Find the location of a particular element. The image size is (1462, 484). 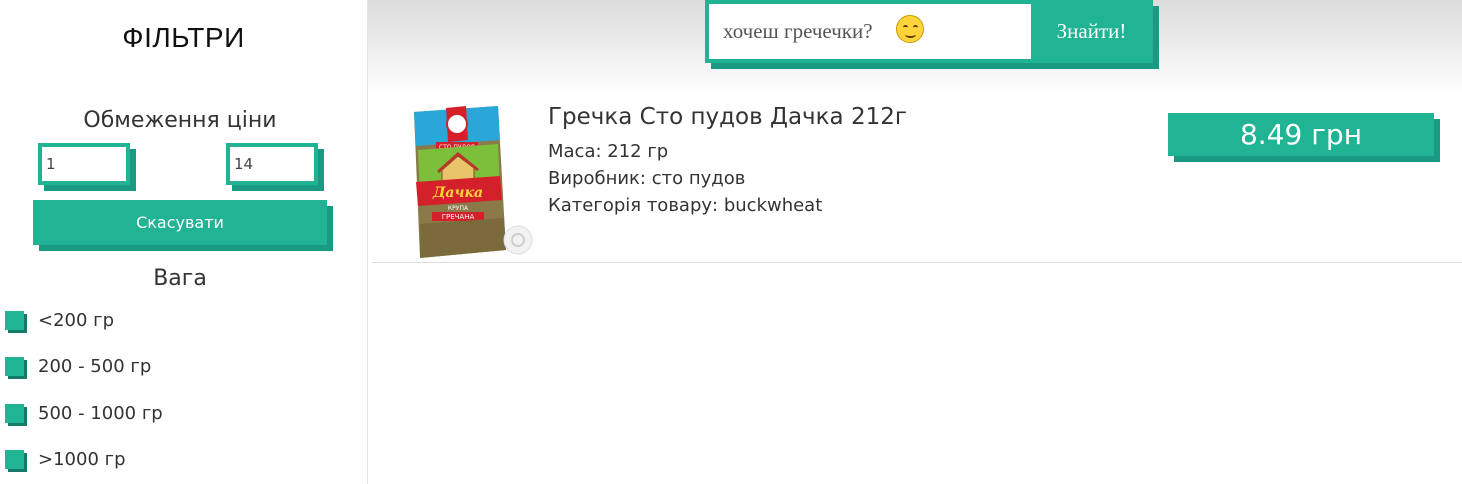

product-image: СТО ПУДОВ Дачка КРУПА ГРЕЧАНА is located at coordinates (471, 180).